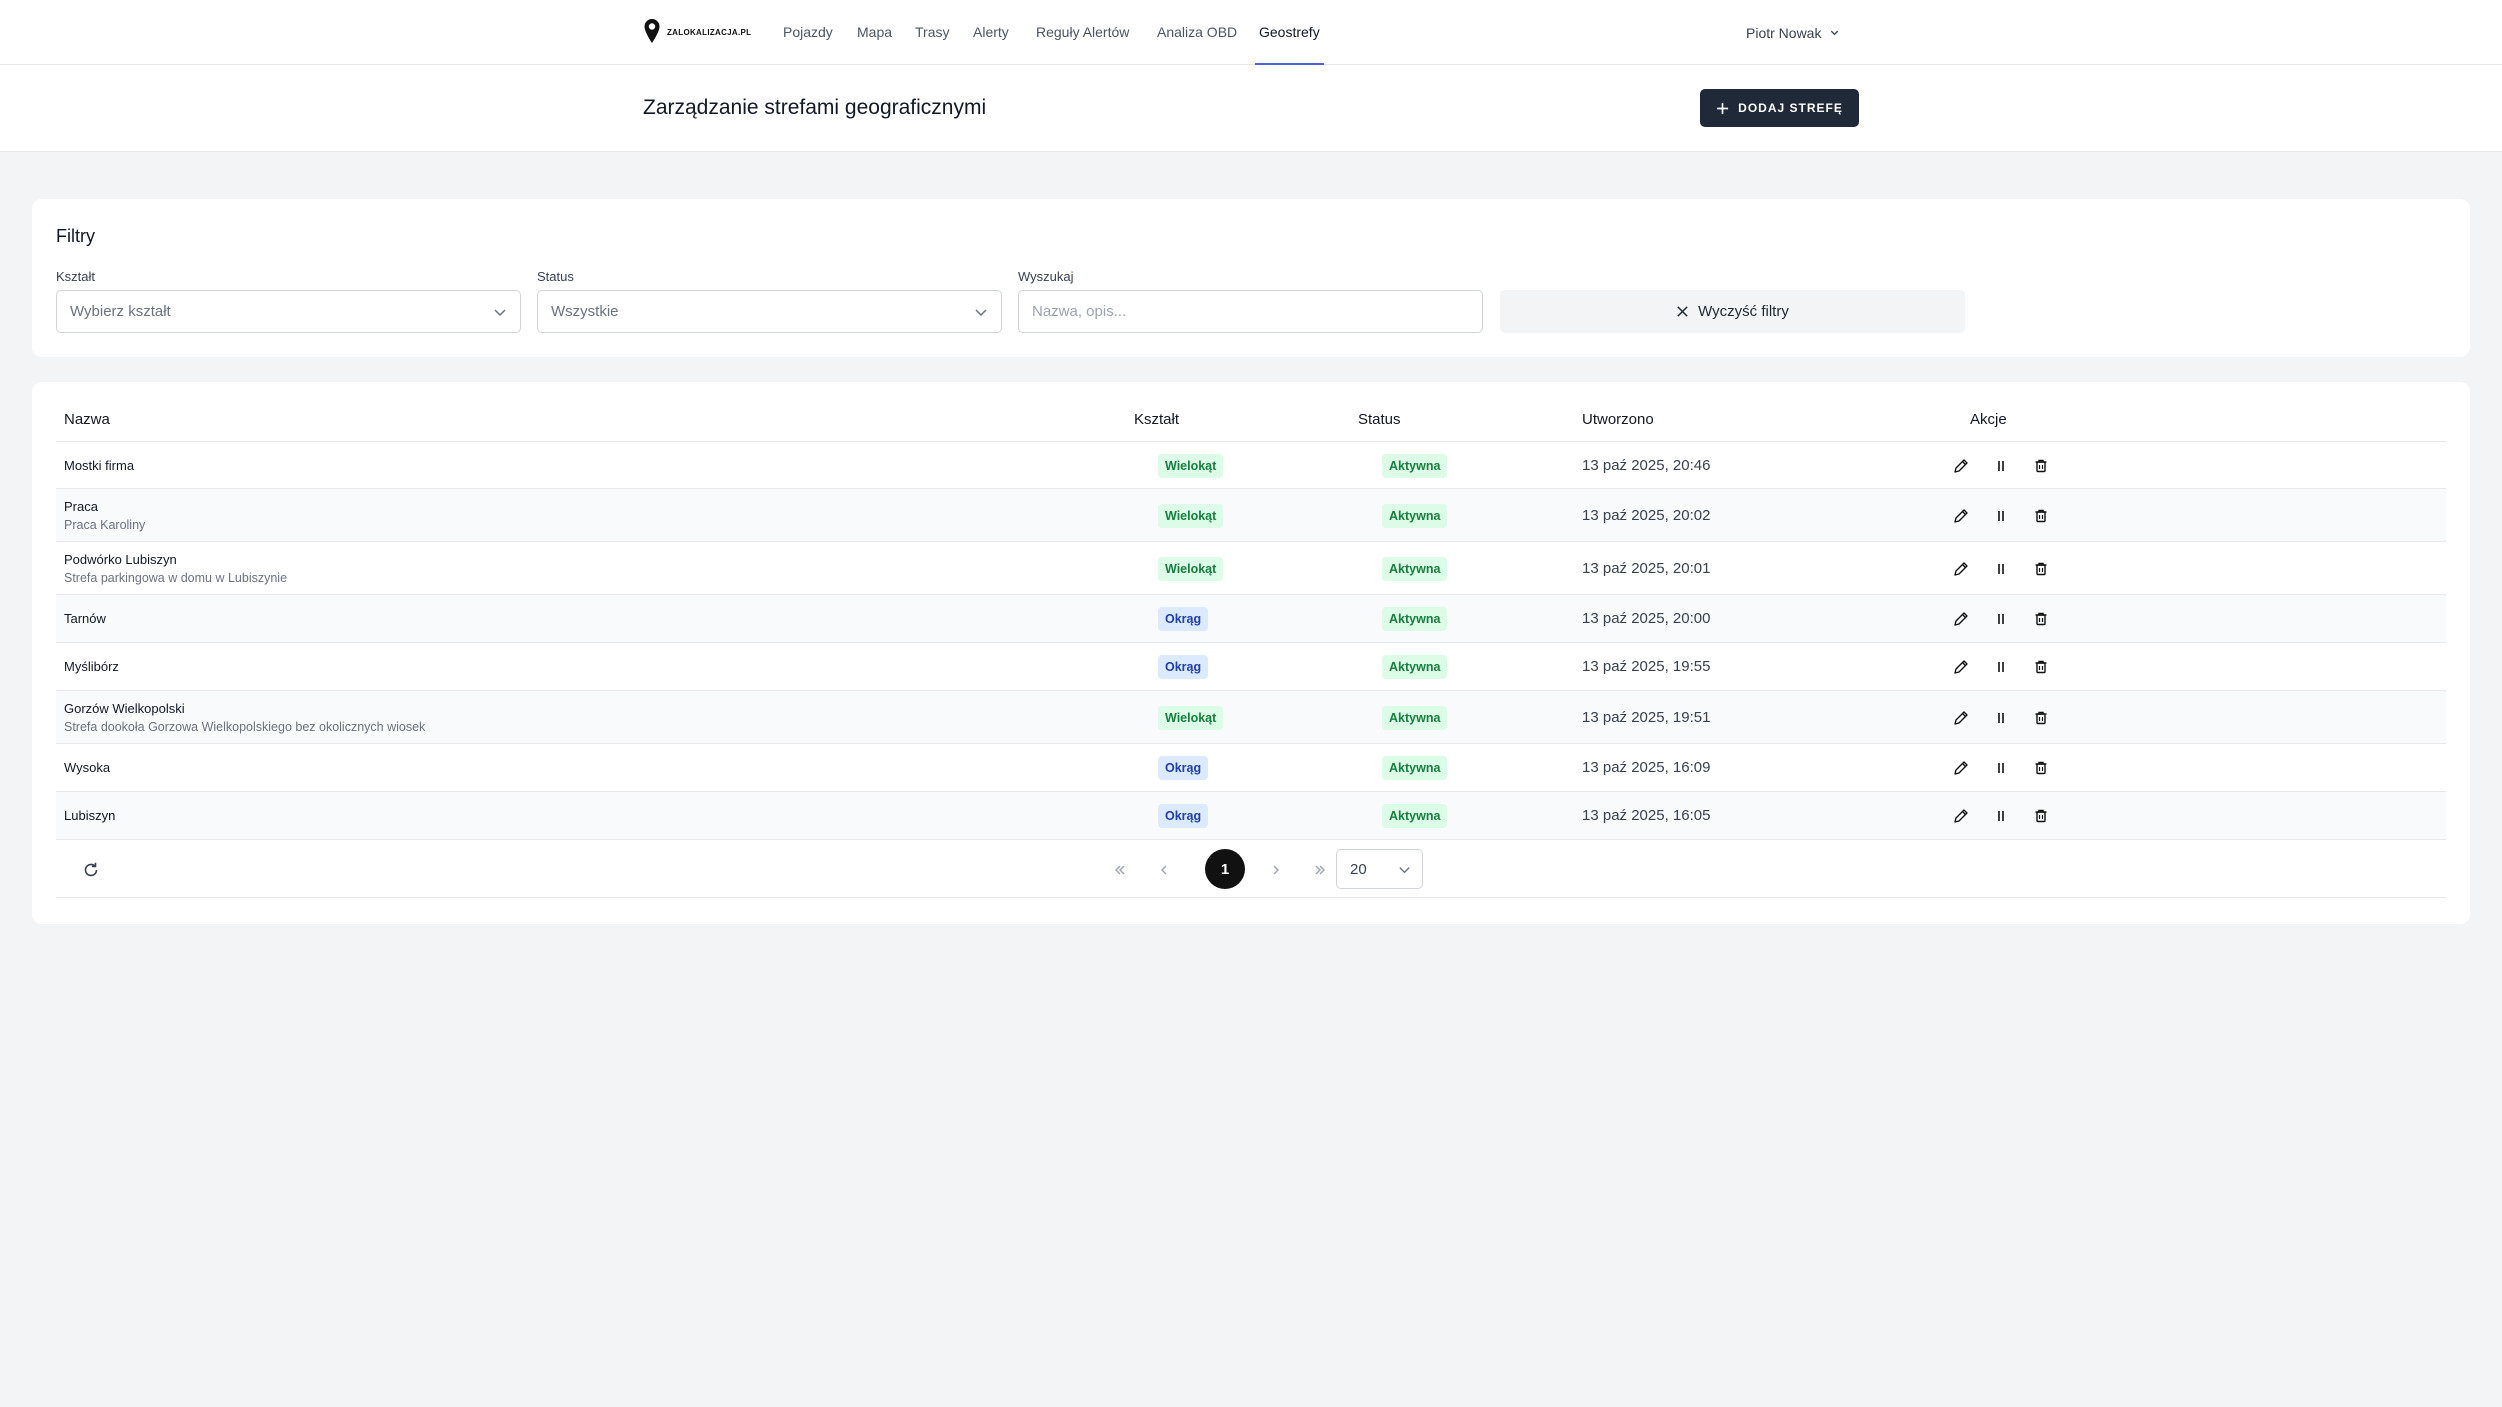  What do you see at coordinates (75, 236) in the screenshot?
I see `filters-title: Filtry` at bounding box center [75, 236].